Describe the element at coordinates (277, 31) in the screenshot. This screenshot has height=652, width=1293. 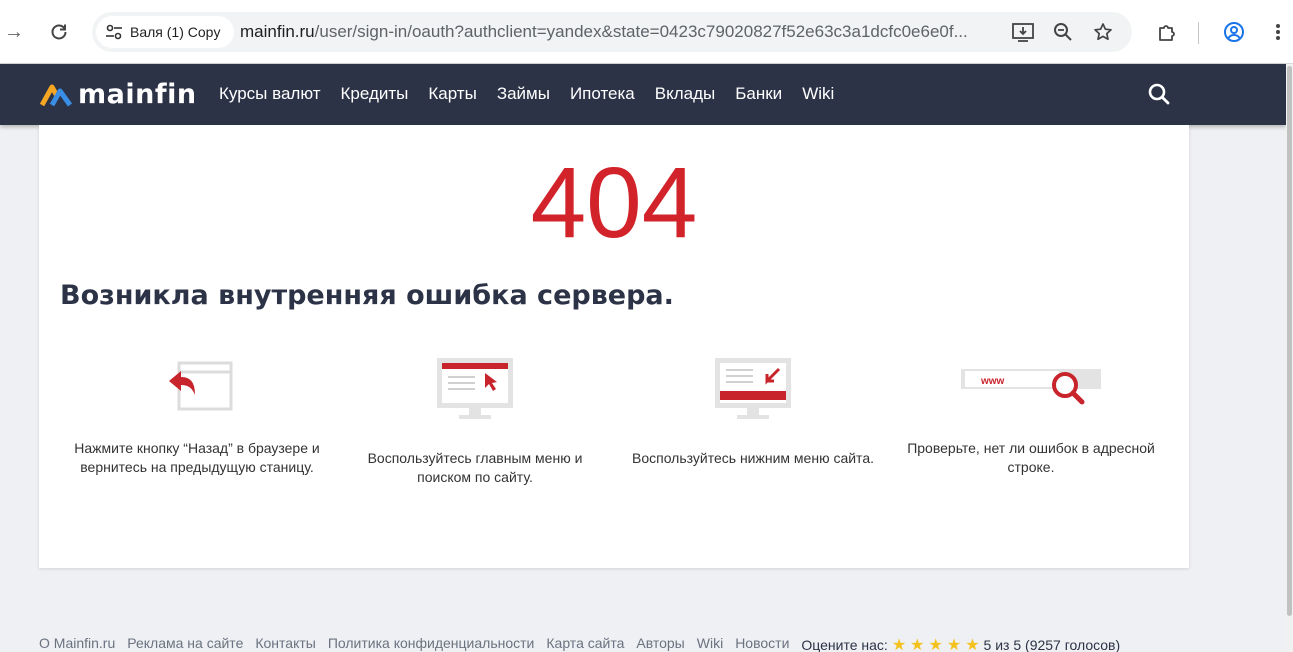
I see `url-domain: mainfin.ru` at that location.